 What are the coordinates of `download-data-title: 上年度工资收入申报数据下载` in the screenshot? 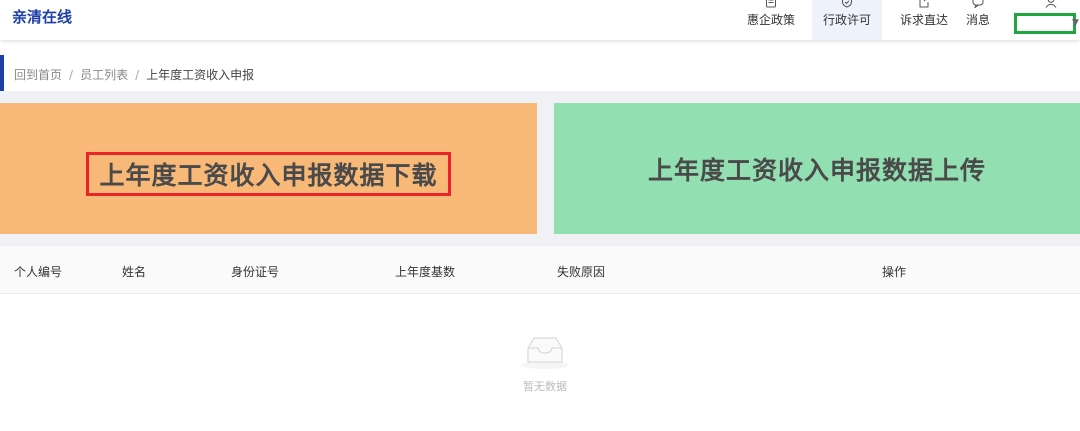 It's located at (268, 173).